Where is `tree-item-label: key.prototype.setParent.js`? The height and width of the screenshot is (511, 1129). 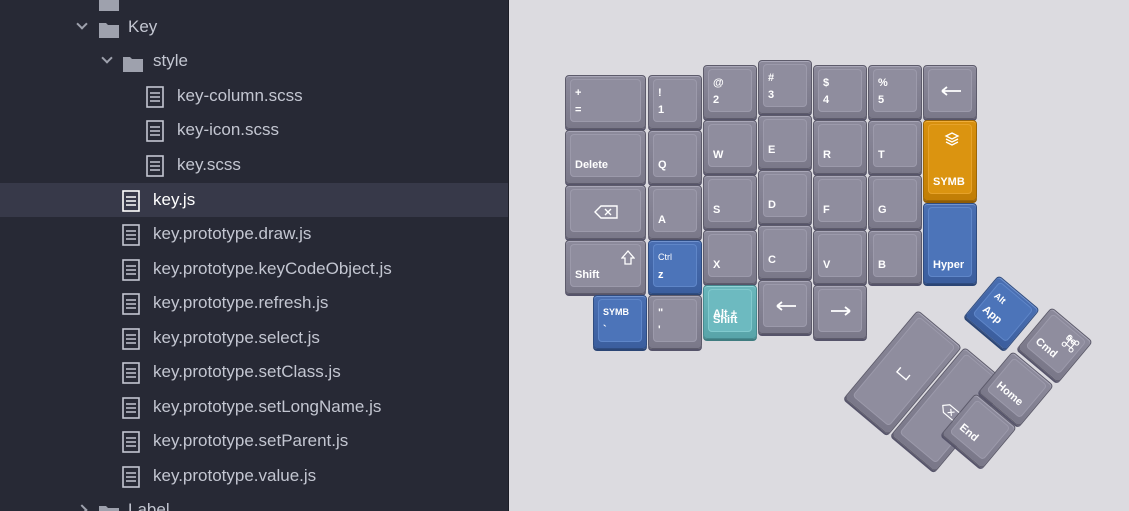
tree-item-label: key.prototype.setParent.js is located at coordinates (251, 440).